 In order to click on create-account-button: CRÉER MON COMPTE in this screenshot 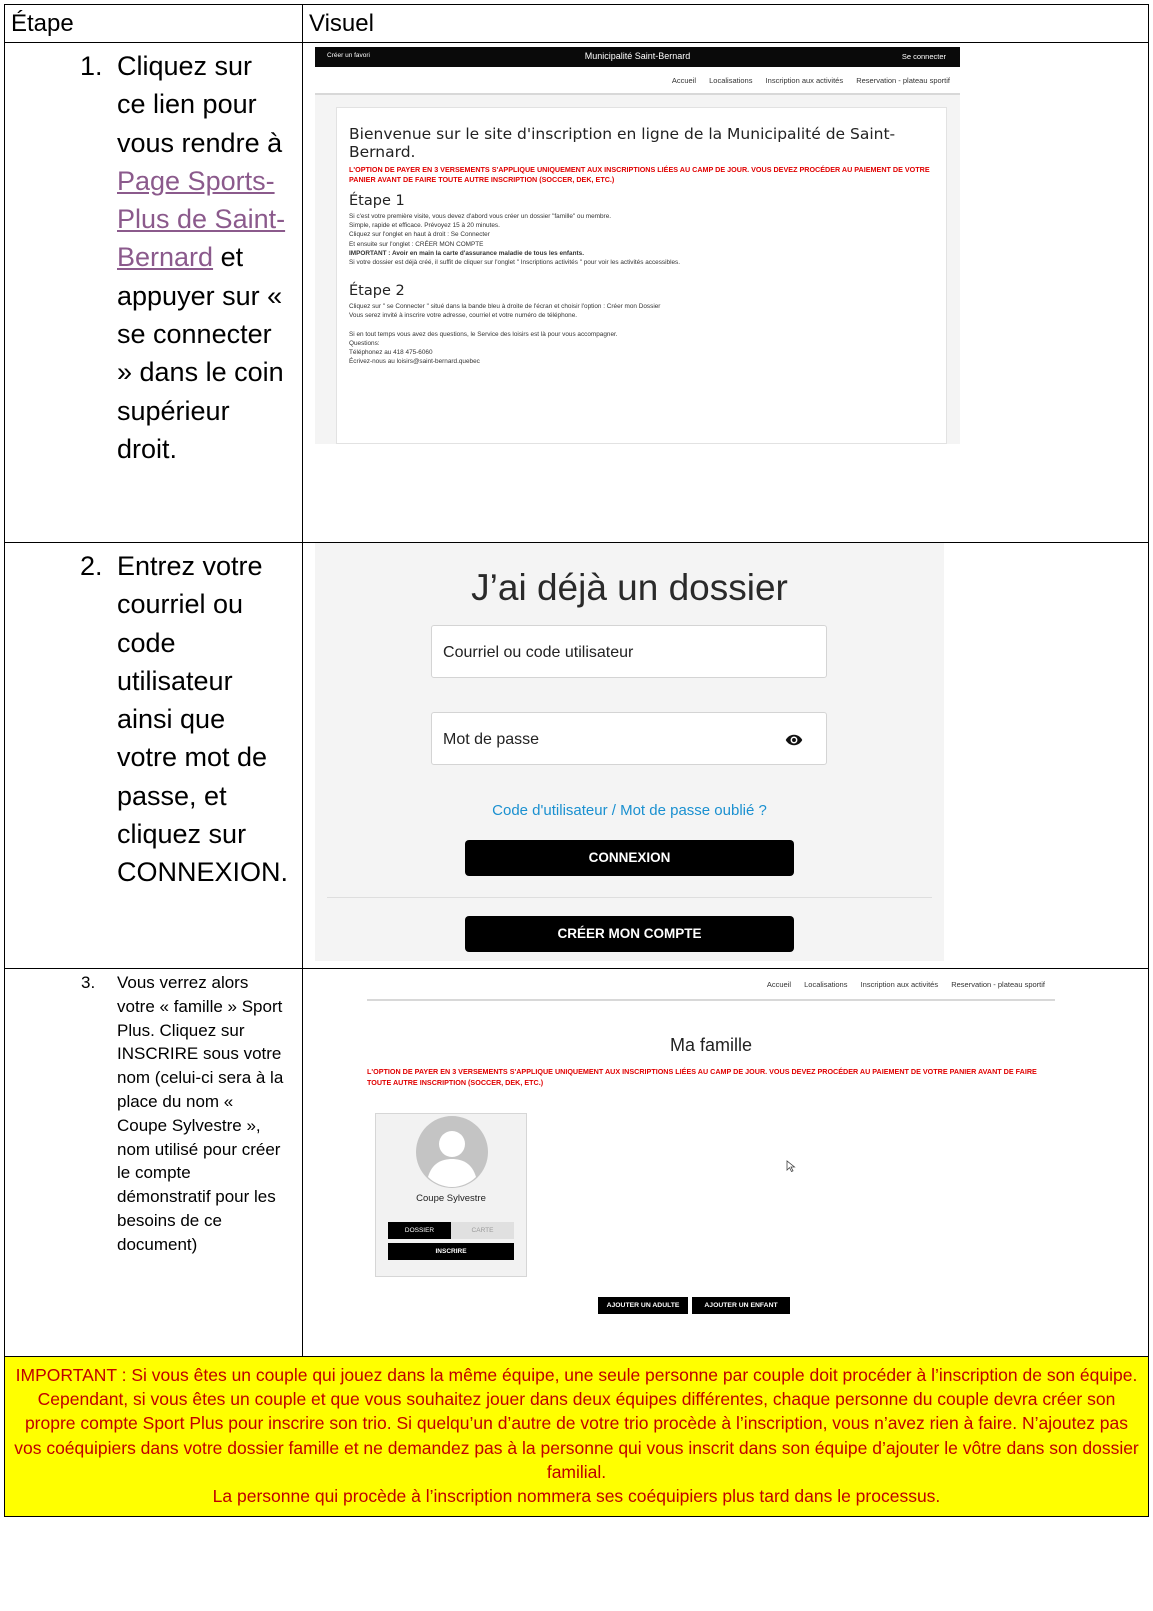, I will do `click(630, 934)`.